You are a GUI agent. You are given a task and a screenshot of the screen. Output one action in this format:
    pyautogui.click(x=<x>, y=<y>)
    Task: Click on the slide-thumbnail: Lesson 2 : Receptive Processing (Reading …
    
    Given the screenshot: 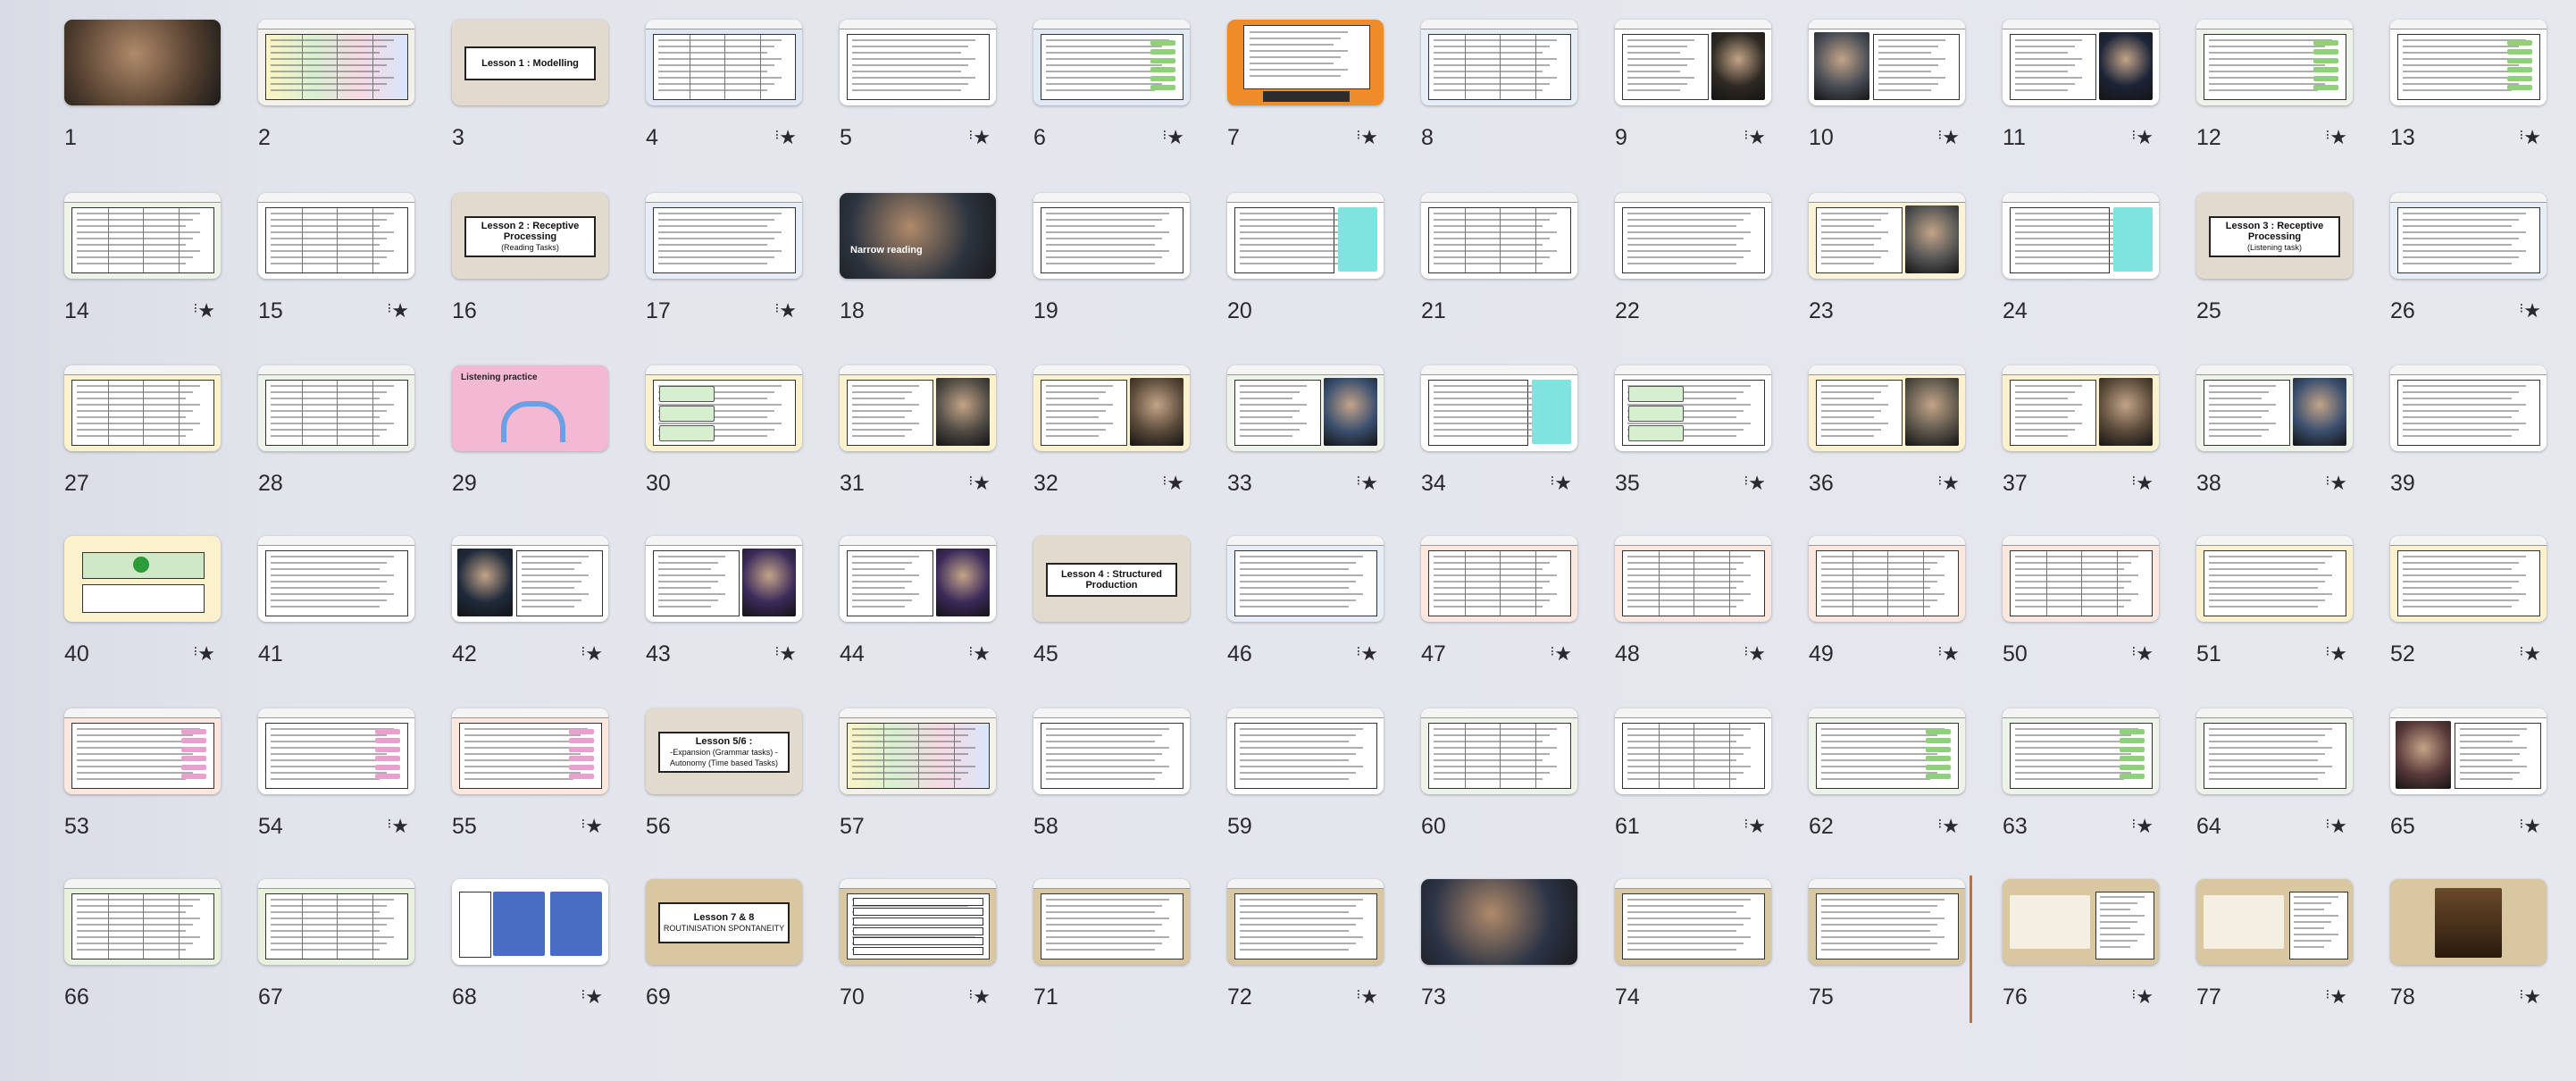 What is the action you would take?
    pyautogui.click(x=530, y=236)
    